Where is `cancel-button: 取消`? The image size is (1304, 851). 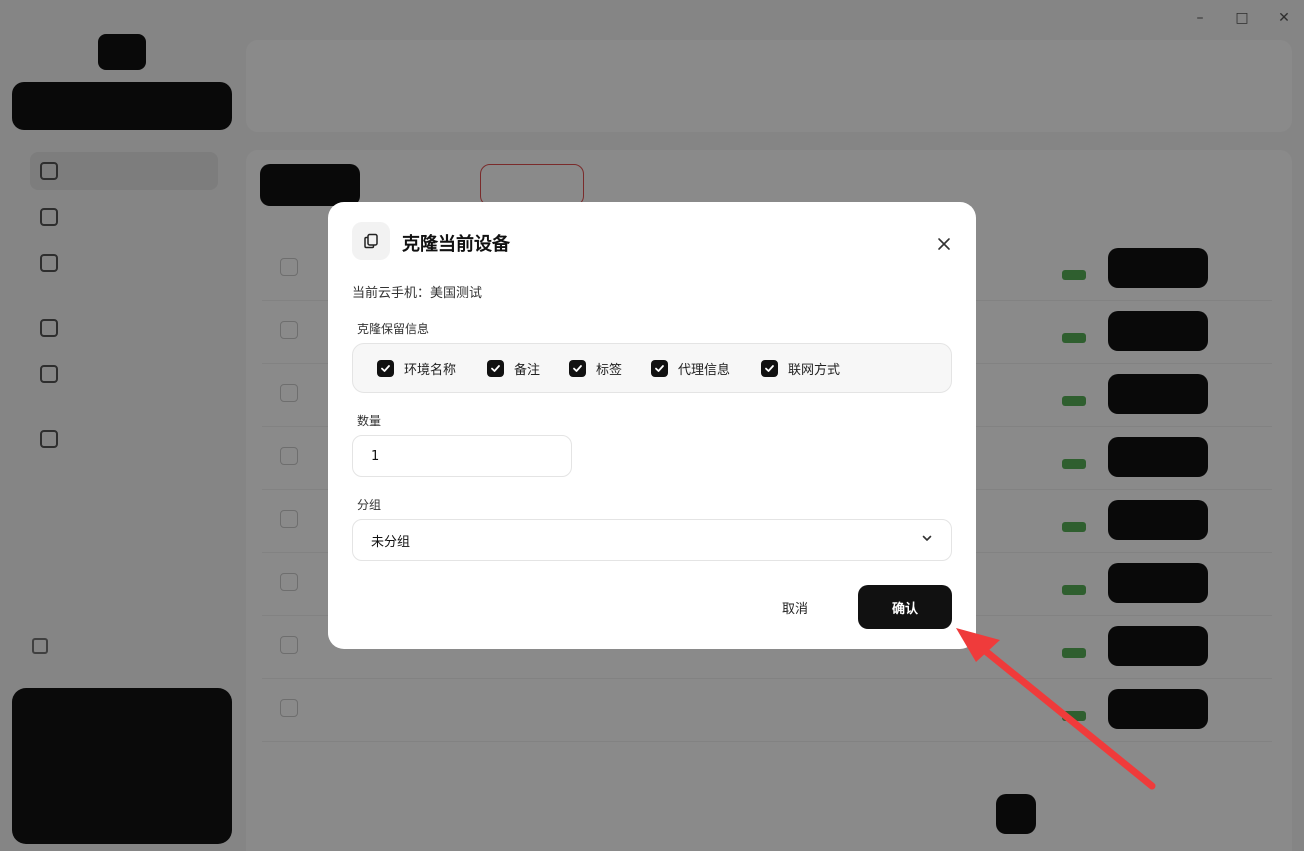
cancel-button: 取消 is located at coordinates (795, 607).